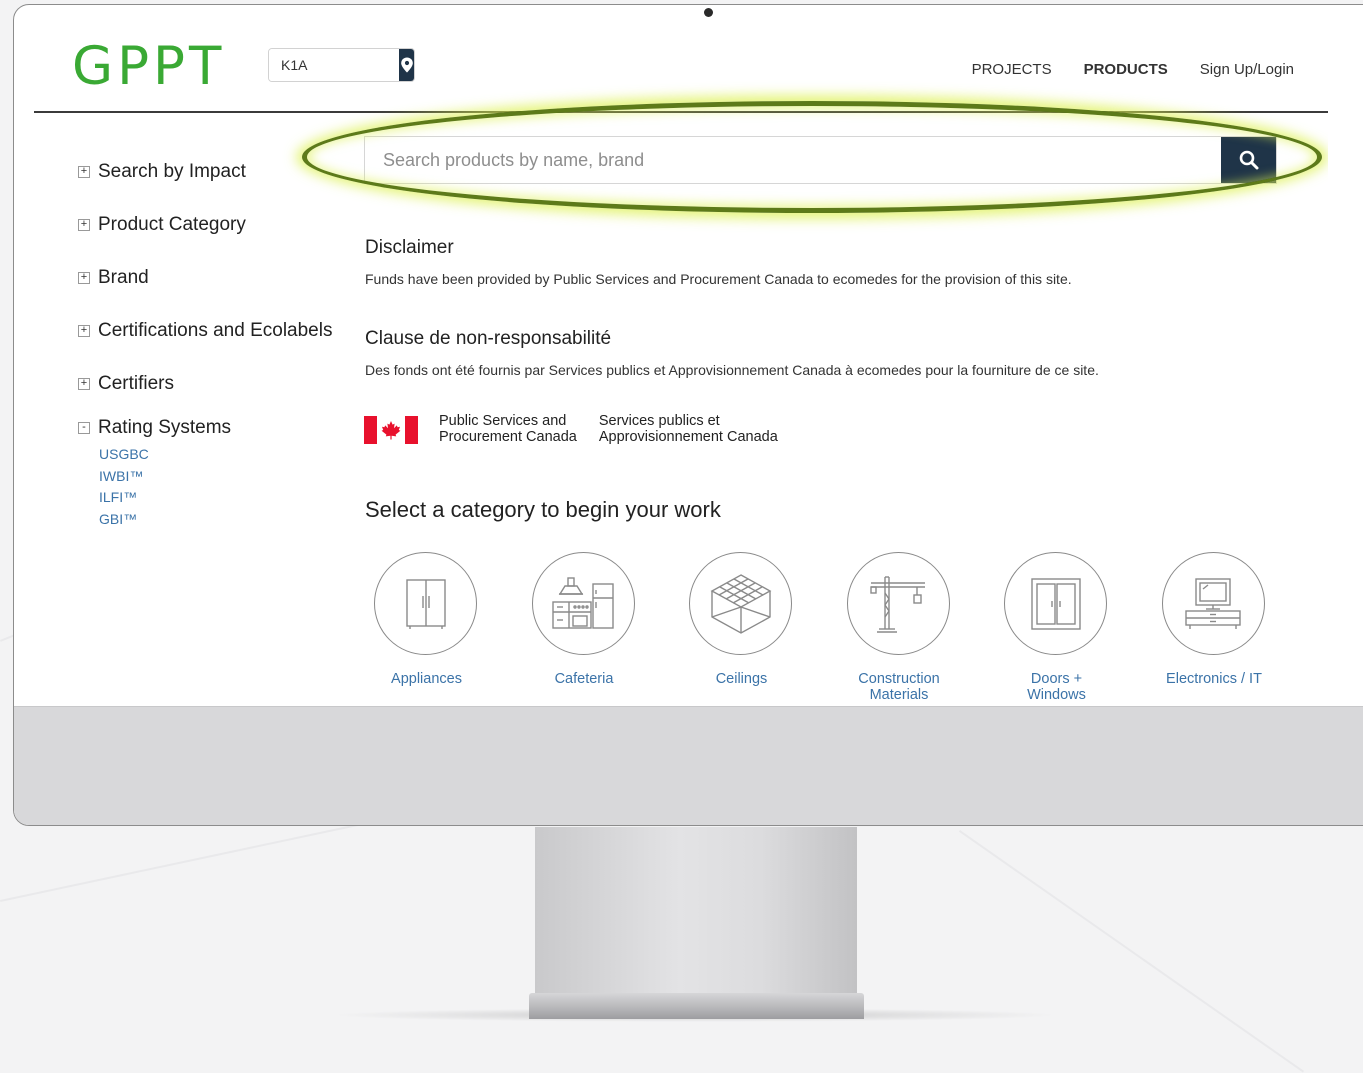 The height and width of the screenshot is (1073, 1363). What do you see at coordinates (508, 429) in the screenshot?
I see `government-name-en: Public Services and Procurement Canada` at bounding box center [508, 429].